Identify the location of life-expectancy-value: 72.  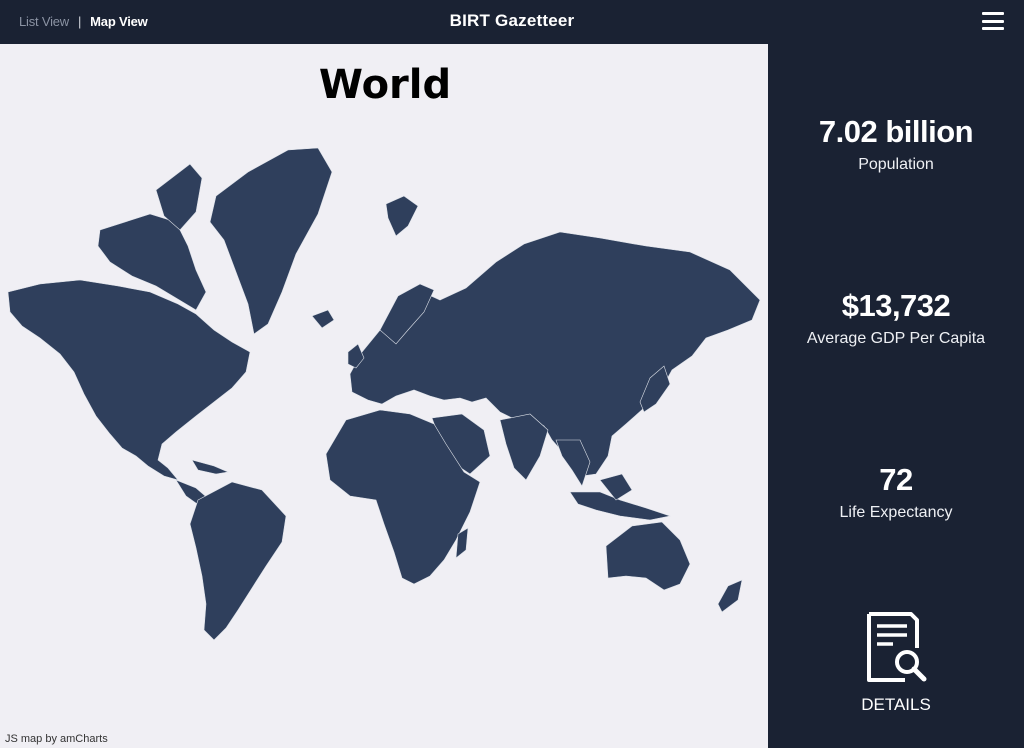
(896, 479).